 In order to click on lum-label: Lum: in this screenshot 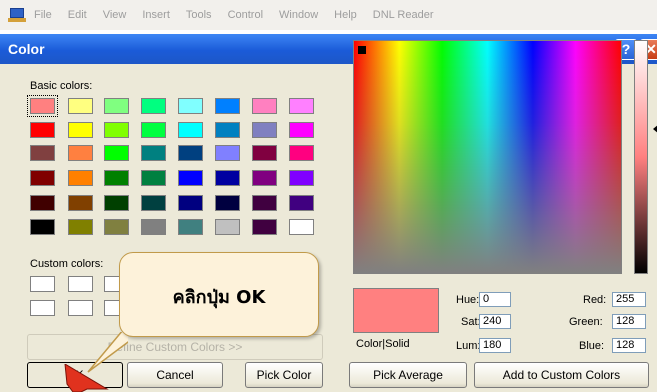, I will do `click(468, 346)`.